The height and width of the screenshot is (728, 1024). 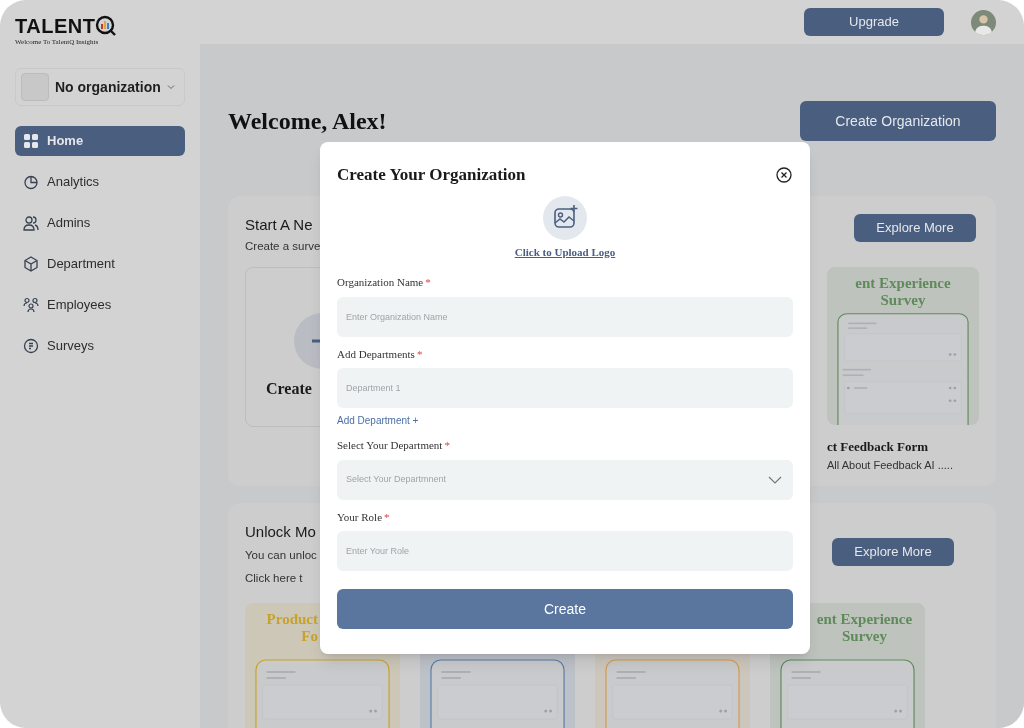 I want to click on dialog-title: Create Your Organization, so click(x=431, y=175).